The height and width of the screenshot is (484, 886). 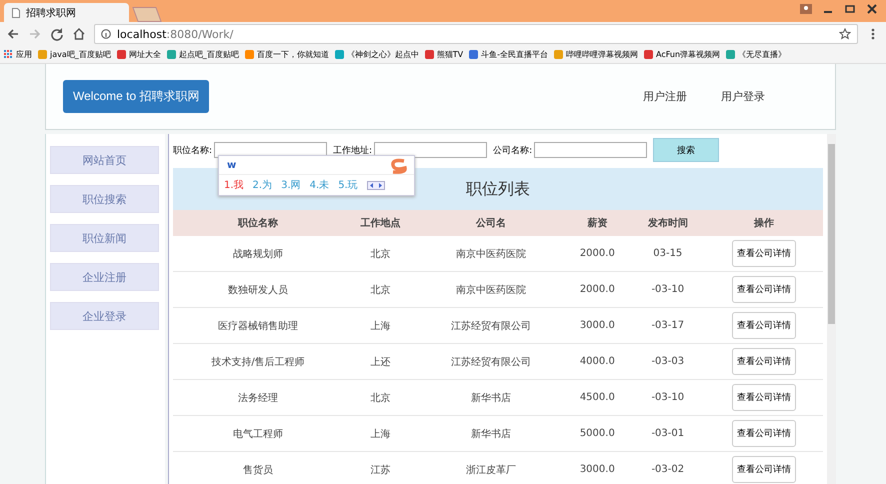 What do you see at coordinates (667, 361) in the screenshot?
I see `table-cell: -03-03` at bounding box center [667, 361].